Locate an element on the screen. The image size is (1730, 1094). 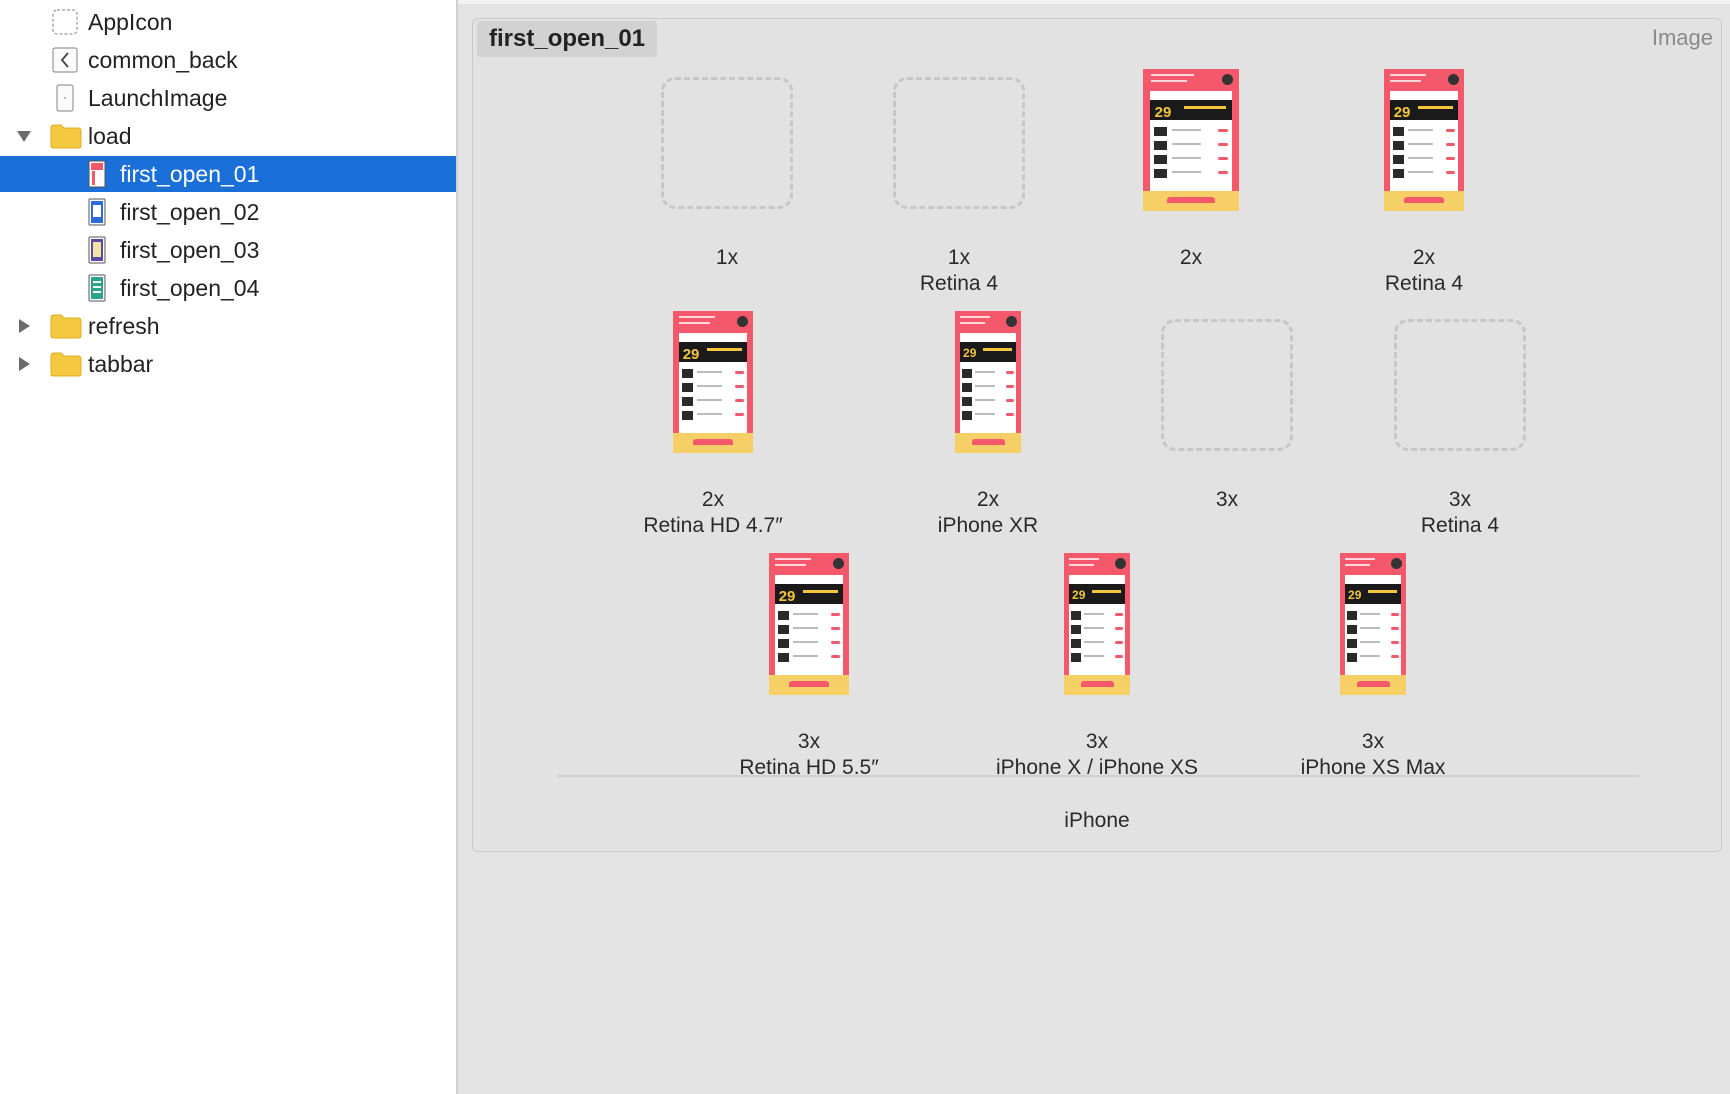
sidebar-item-label: load is located at coordinates (110, 135).